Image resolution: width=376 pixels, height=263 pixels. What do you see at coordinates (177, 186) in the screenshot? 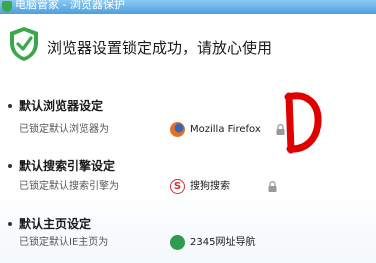
I see `sogou-icon: S` at bounding box center [177, 186].